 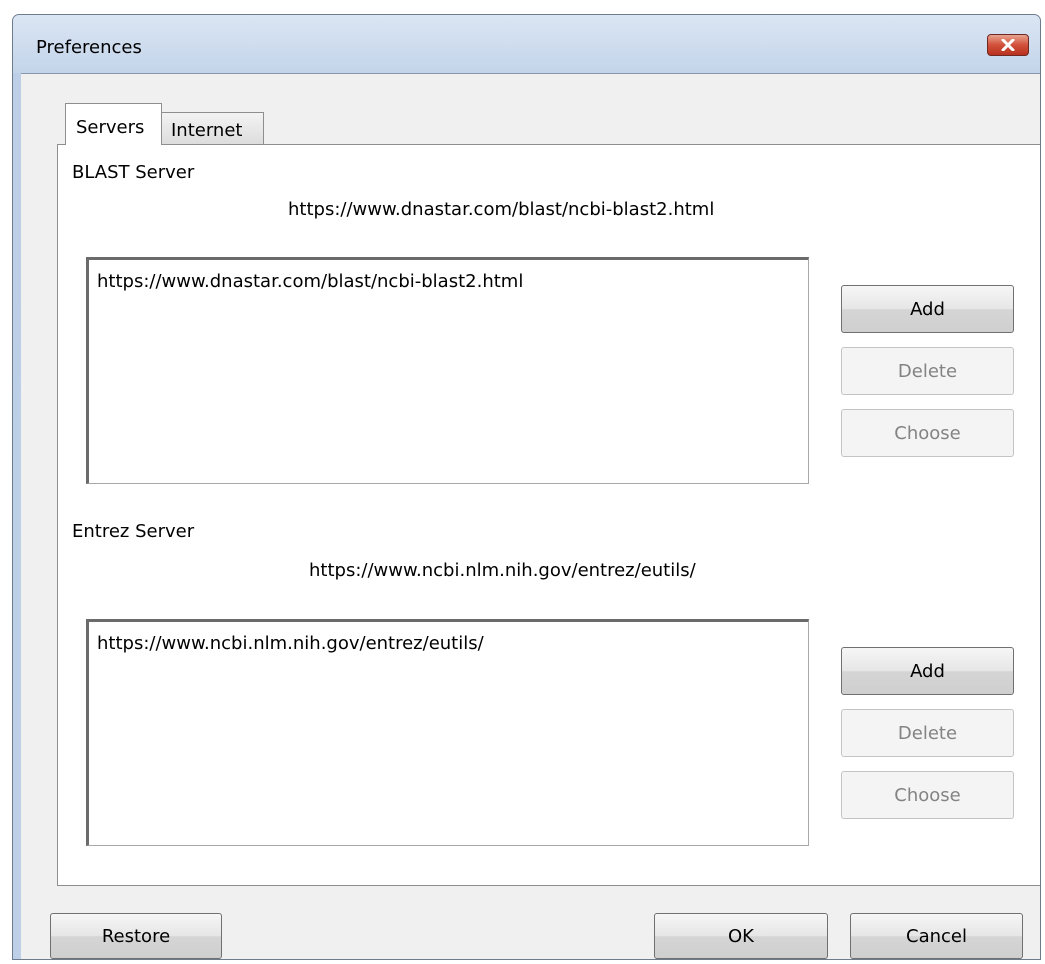 I want to click on tab-servers: Servers, so click(x=113, y=124).